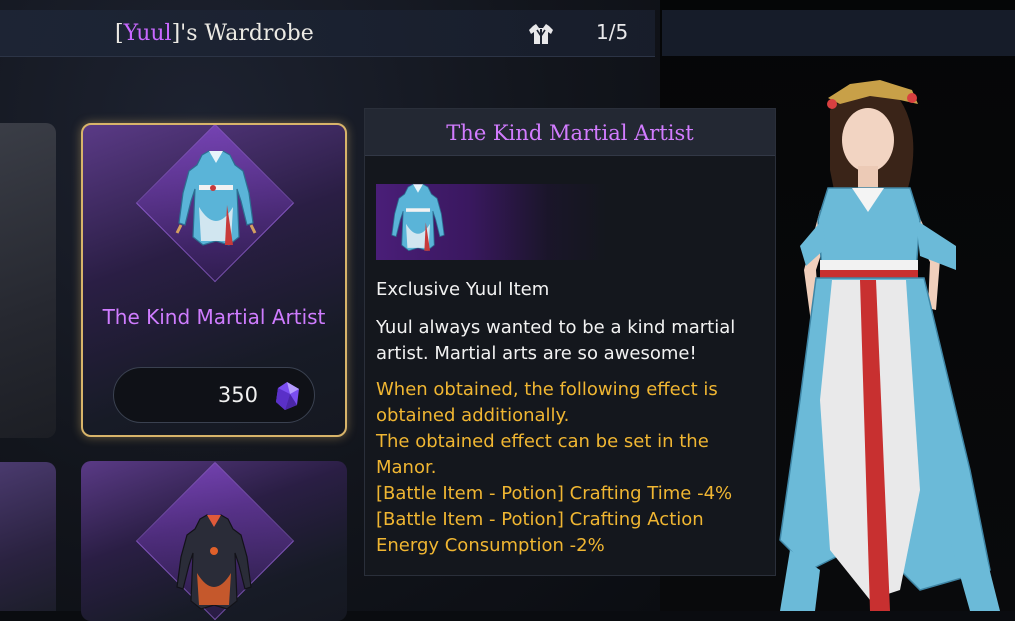  What do you see at coordinates (214, 395) in the screenshot?
I see `price-button: 350` at bounding box center [214, 395].